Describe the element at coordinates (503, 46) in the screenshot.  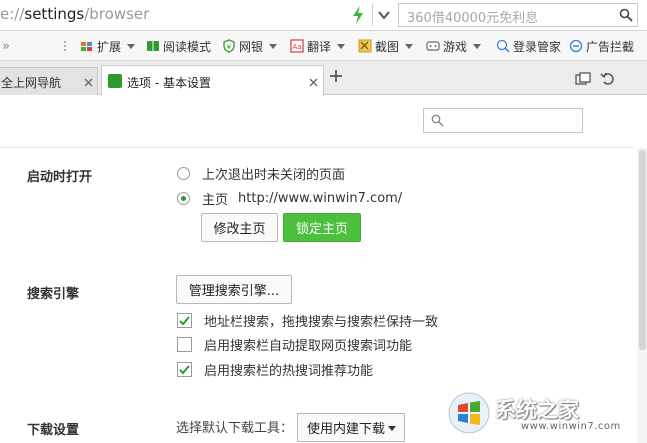
I see `login-key-icon` at that location.